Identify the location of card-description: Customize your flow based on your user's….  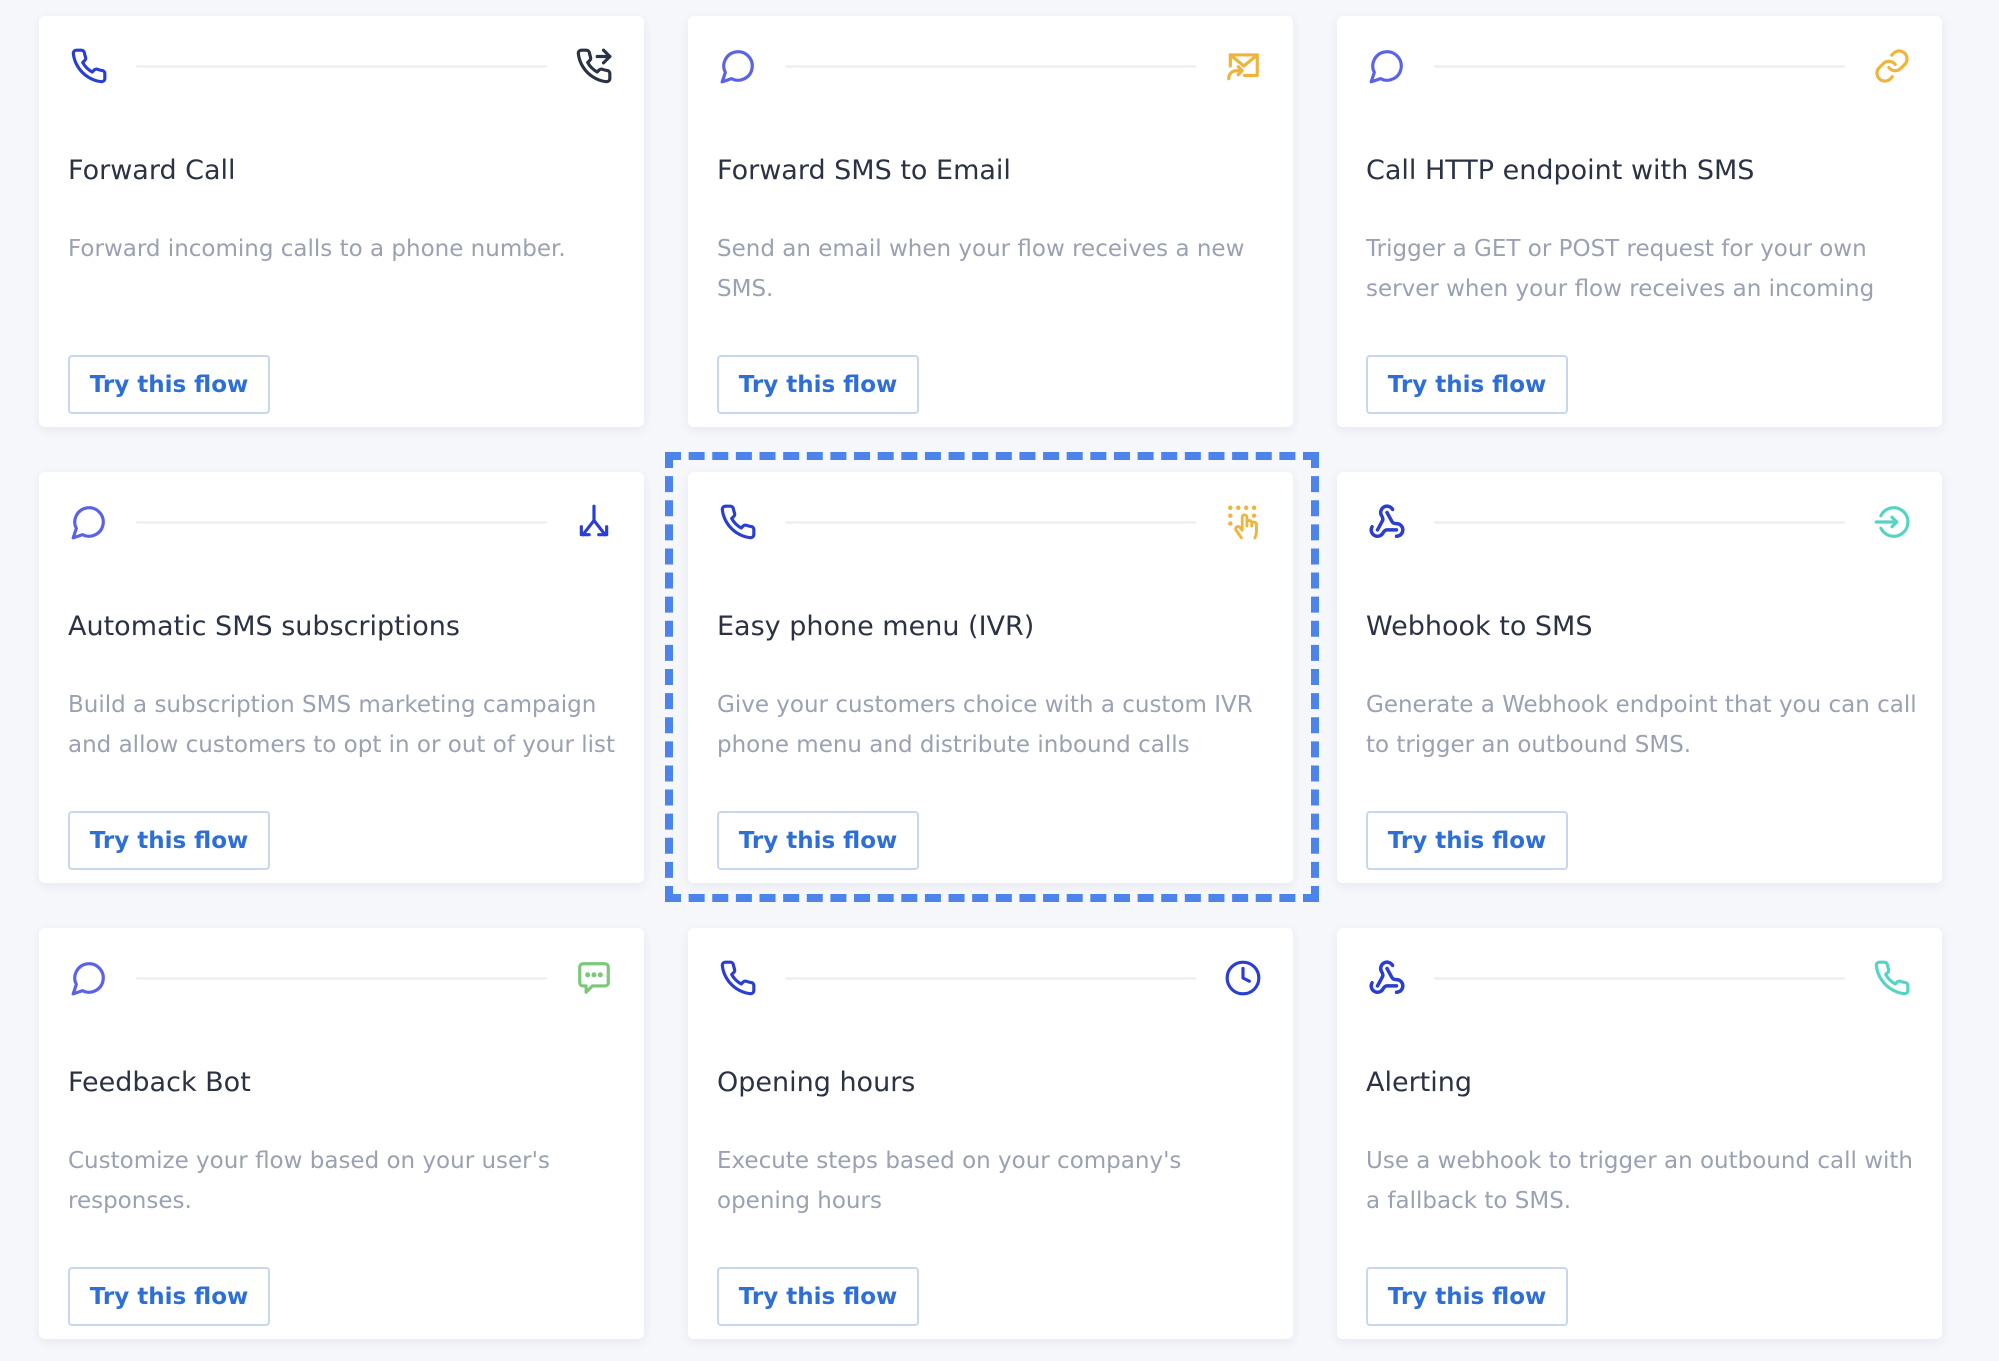
(309, 1181).